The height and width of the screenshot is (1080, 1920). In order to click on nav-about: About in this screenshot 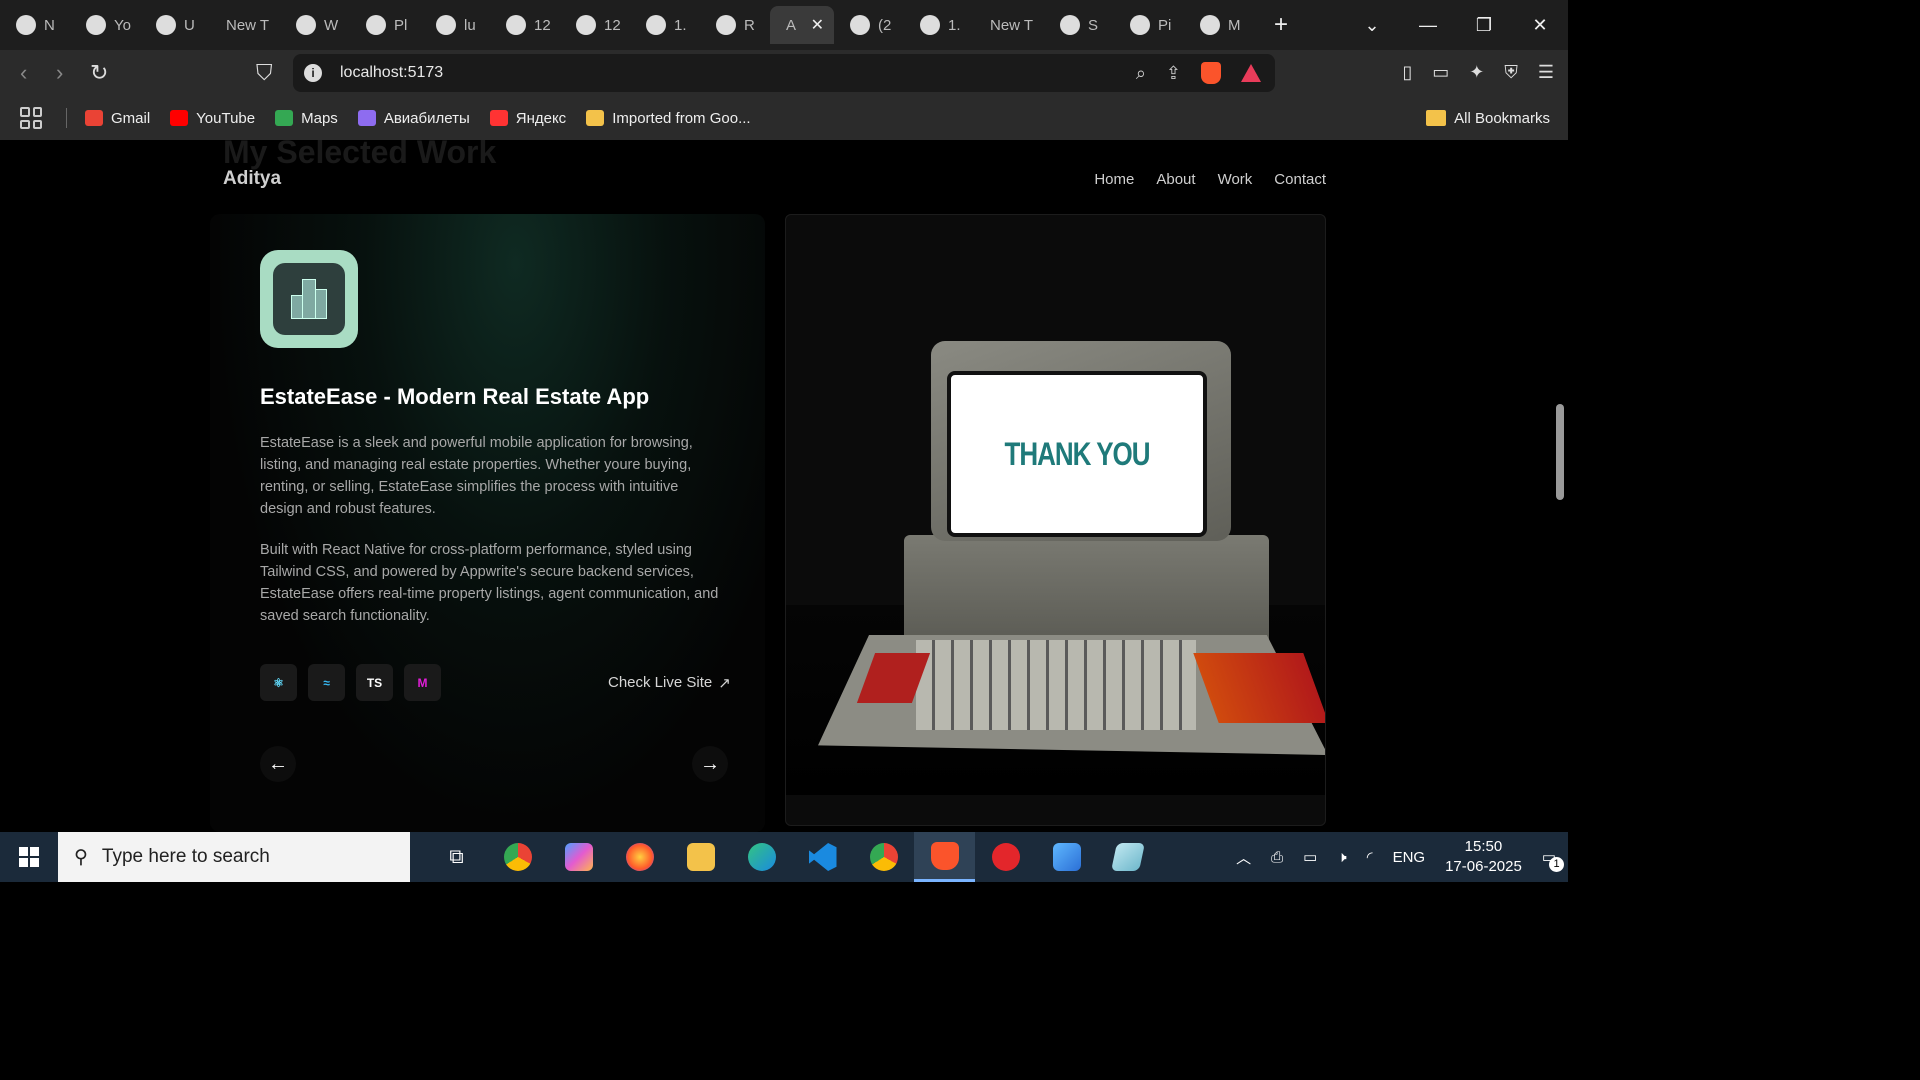, I will do `click(1175, 179)`.